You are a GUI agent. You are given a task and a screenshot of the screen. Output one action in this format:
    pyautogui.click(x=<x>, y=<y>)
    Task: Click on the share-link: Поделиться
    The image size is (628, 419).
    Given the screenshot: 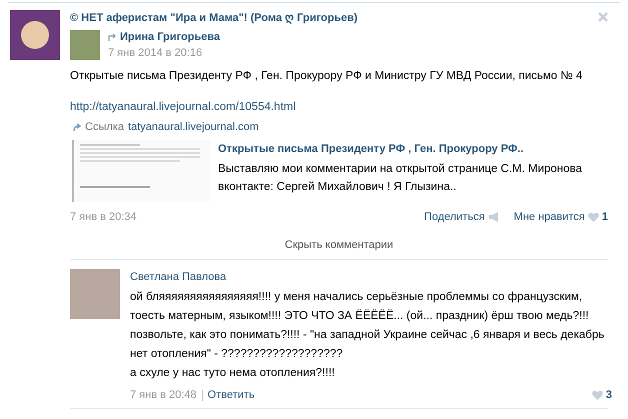 What is the action you would take?
    pyautogui.click(x=454, y=217)
    